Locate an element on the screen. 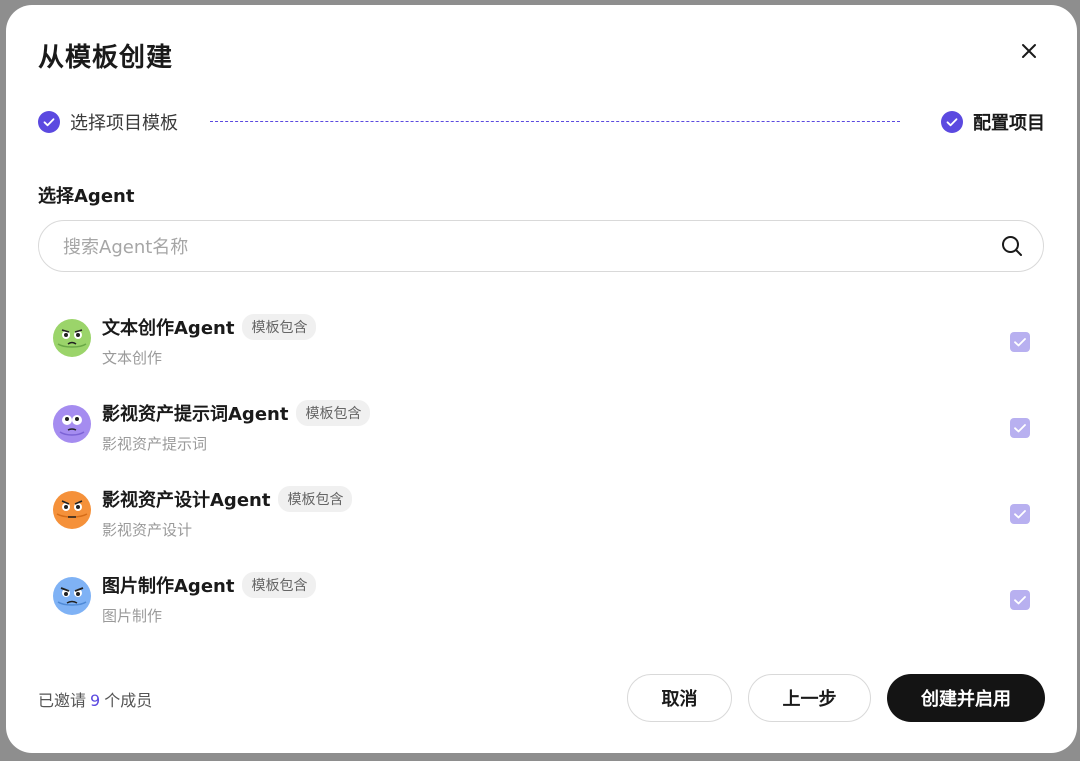 The image size is (1080, 761). search-icon is located at coordinates (1012, 246).